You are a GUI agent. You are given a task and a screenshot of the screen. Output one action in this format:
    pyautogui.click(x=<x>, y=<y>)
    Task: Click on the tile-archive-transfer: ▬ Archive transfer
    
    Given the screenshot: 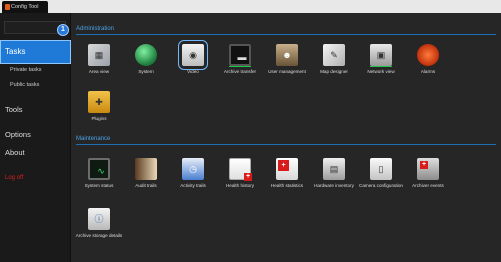 What is the action you would take?
    pyautogui.click(x=240, y=65)
    